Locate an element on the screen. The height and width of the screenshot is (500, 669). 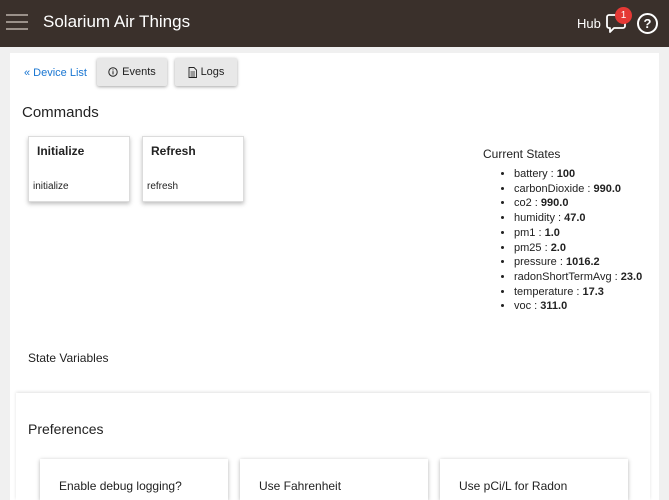
logs-label: Logs is located at coordinates (212, 72).